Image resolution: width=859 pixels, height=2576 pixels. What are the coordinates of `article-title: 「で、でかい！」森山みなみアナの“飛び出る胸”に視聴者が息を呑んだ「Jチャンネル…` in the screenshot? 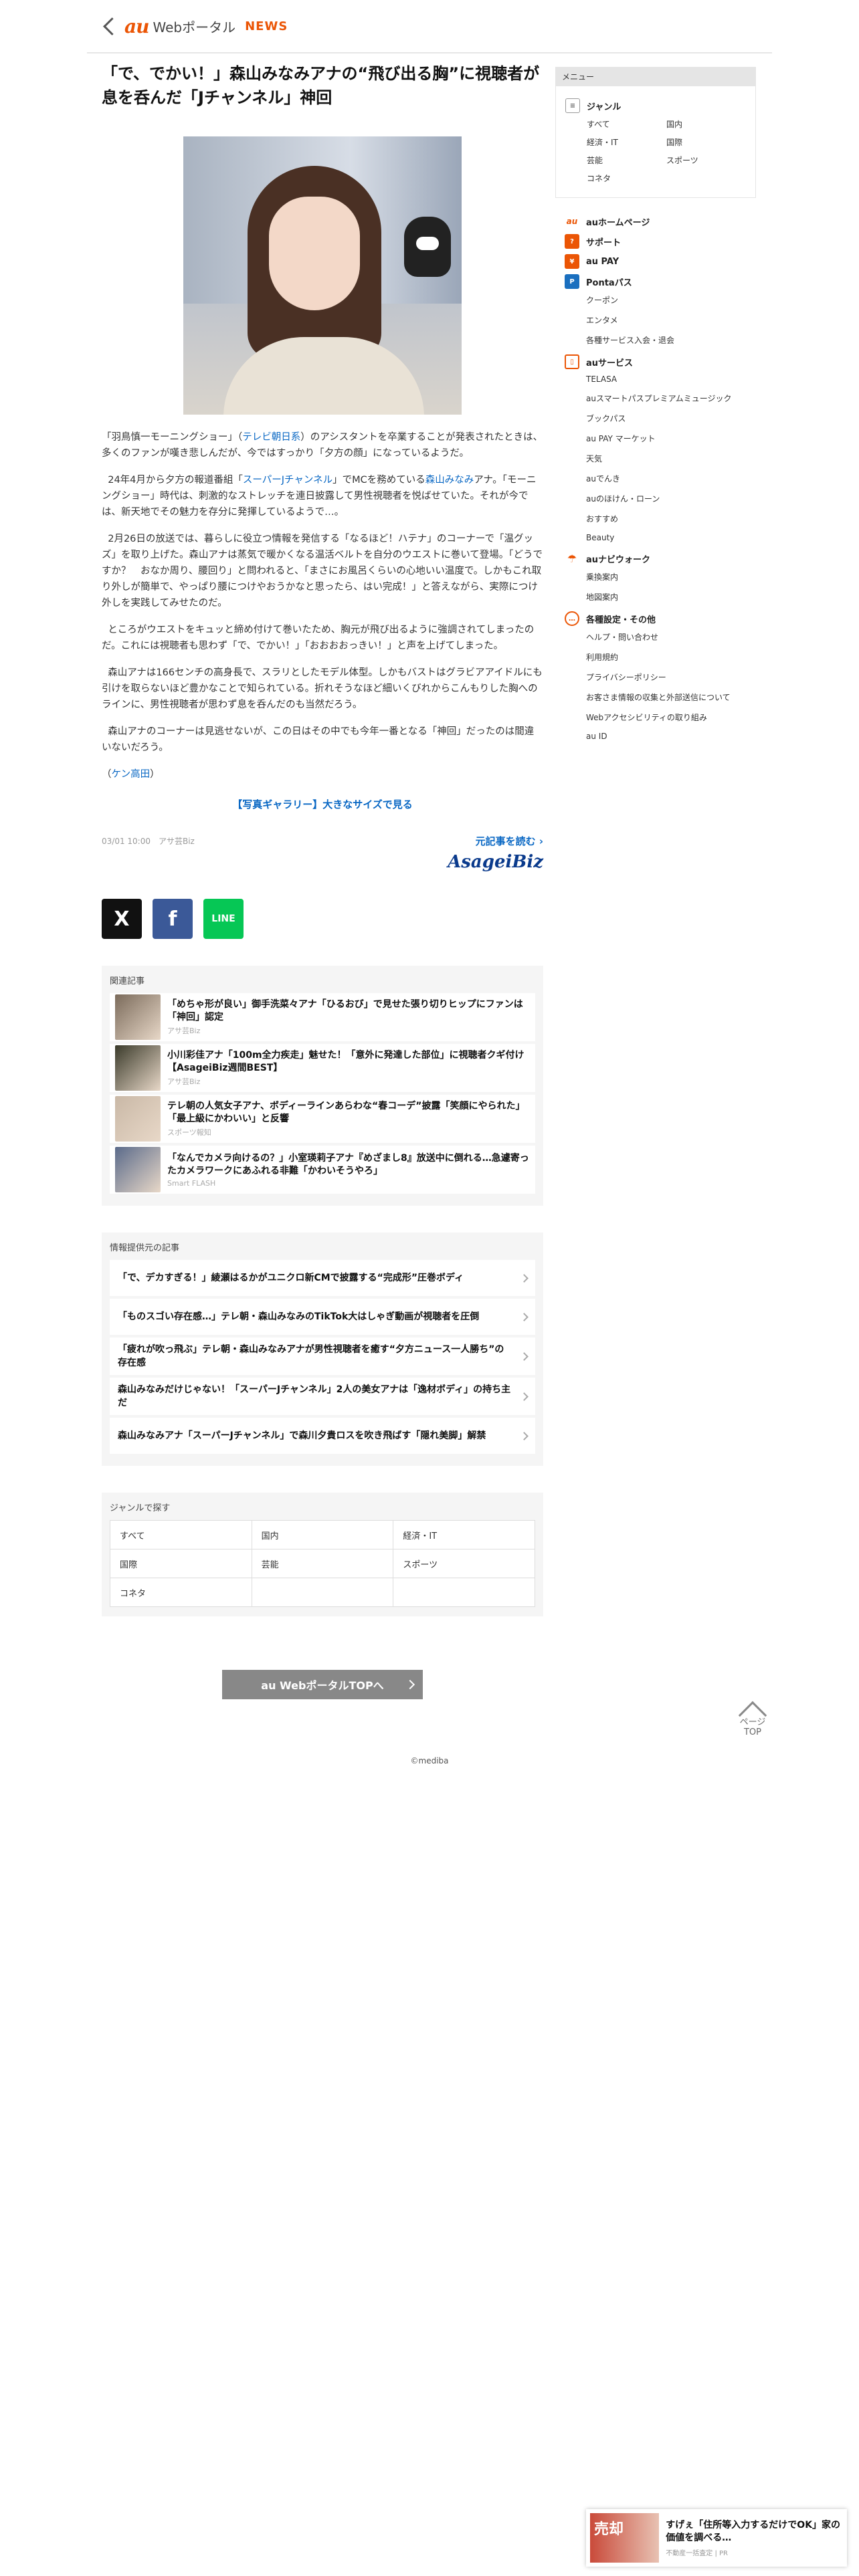 It's located at (321, 86).